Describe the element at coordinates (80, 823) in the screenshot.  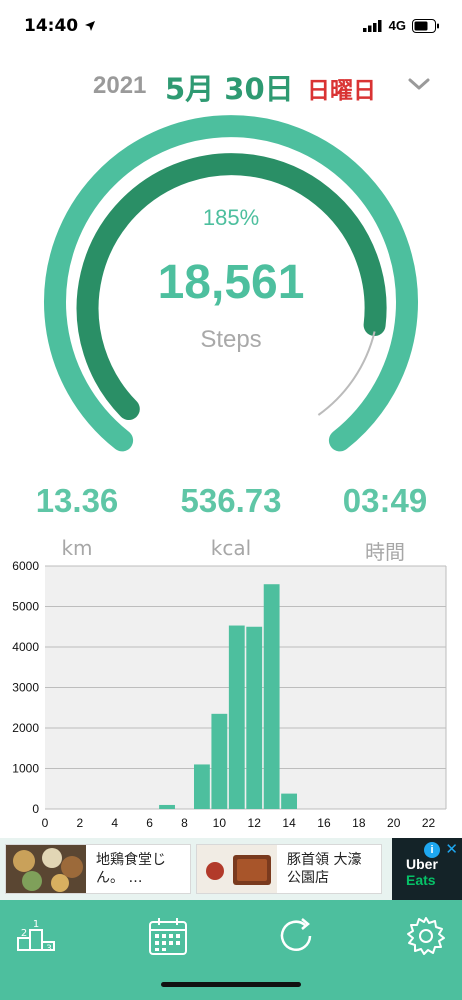
I see `x-tick-label: 2` at that location.